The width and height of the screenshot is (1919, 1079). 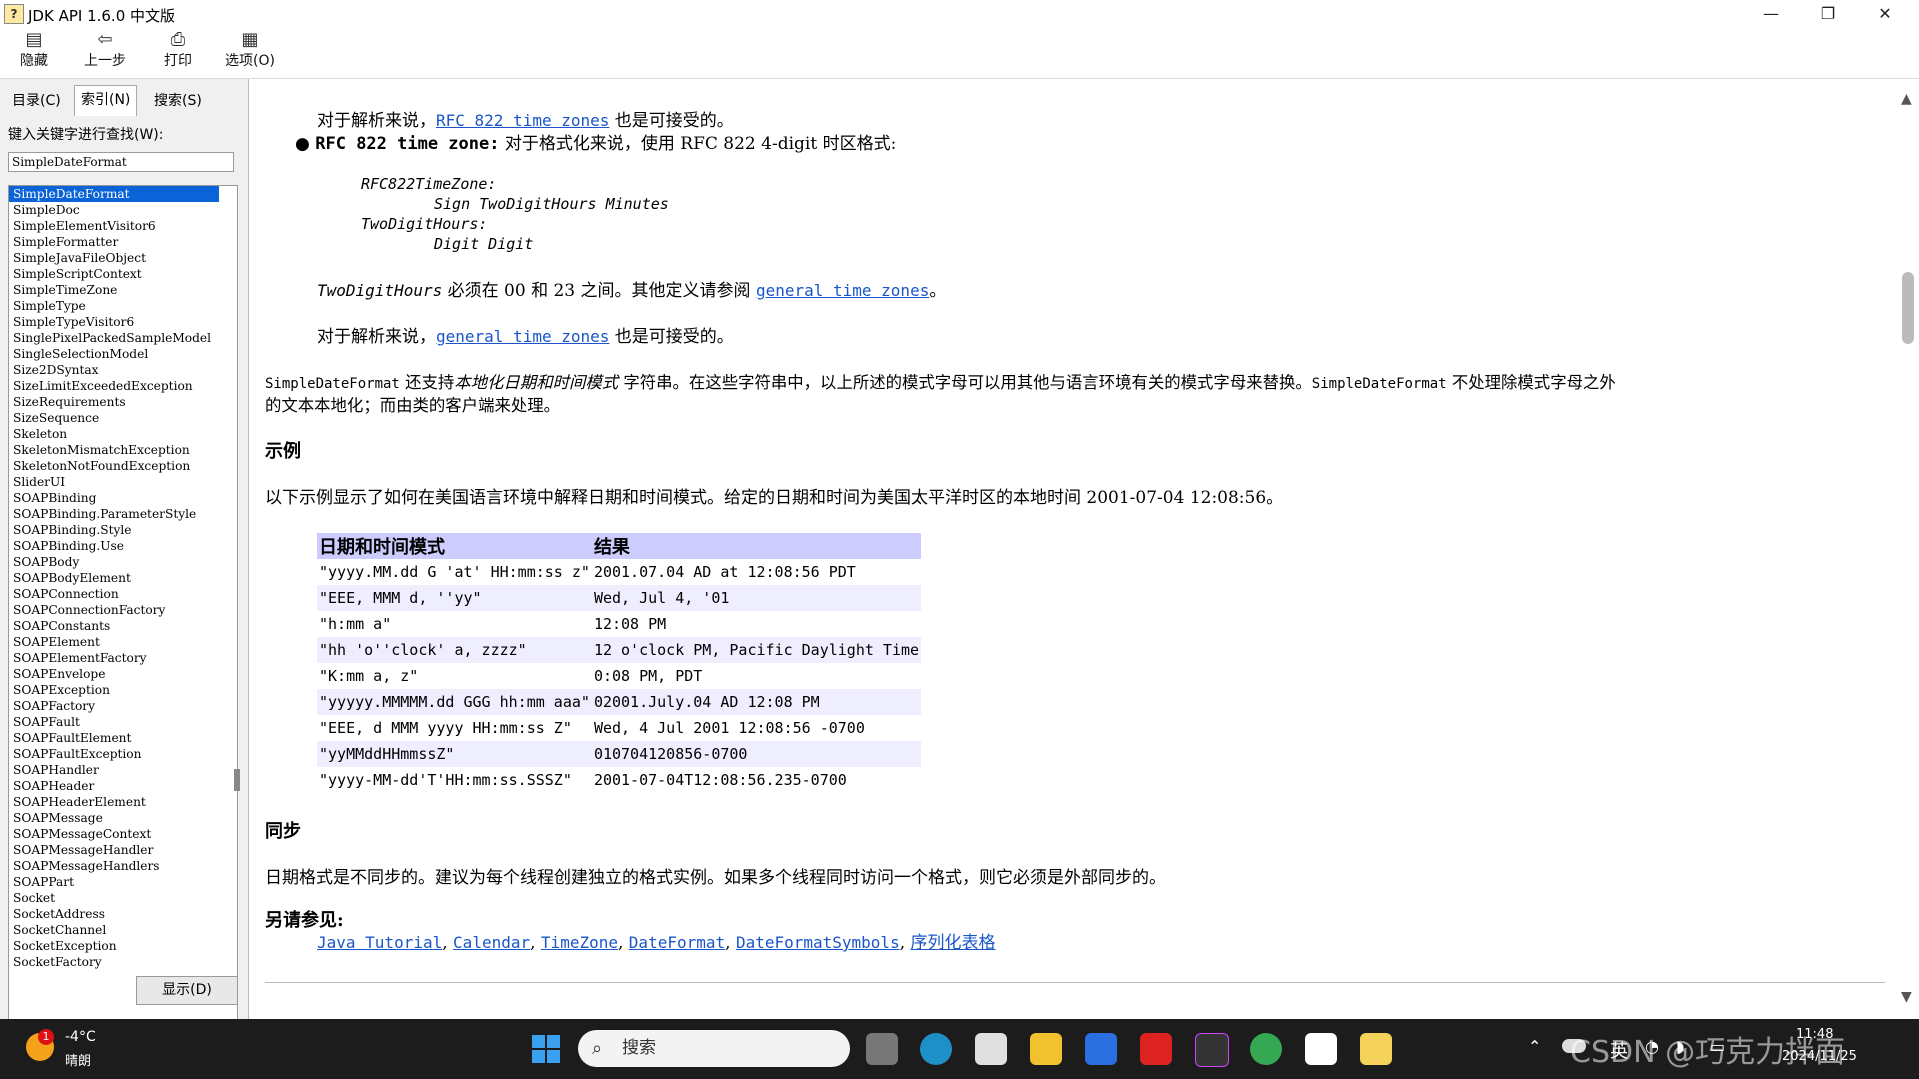 I want to click on bullet-term: RFC 822 time zone:, so click(x=407, y=144).